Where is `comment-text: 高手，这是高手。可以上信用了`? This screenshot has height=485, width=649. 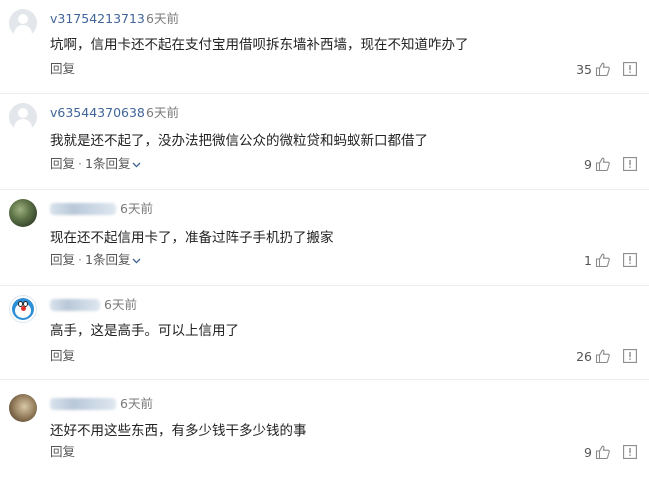 comment-text: 高手，这是高手。可以上信用了 is located at coordinates (144, 331).